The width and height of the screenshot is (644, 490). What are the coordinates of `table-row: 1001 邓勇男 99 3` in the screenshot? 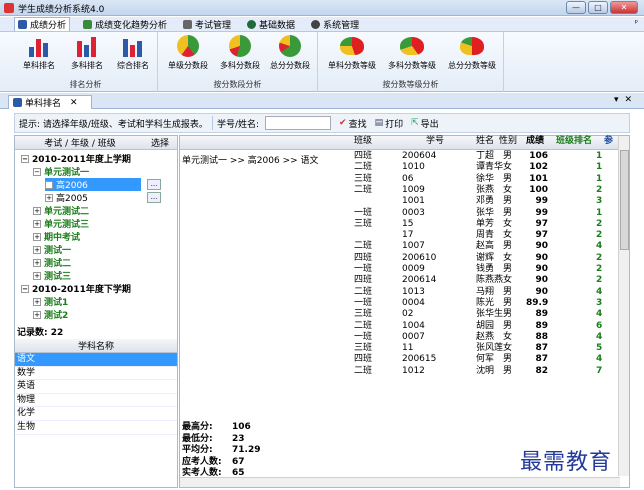 It's located at (400, 201).